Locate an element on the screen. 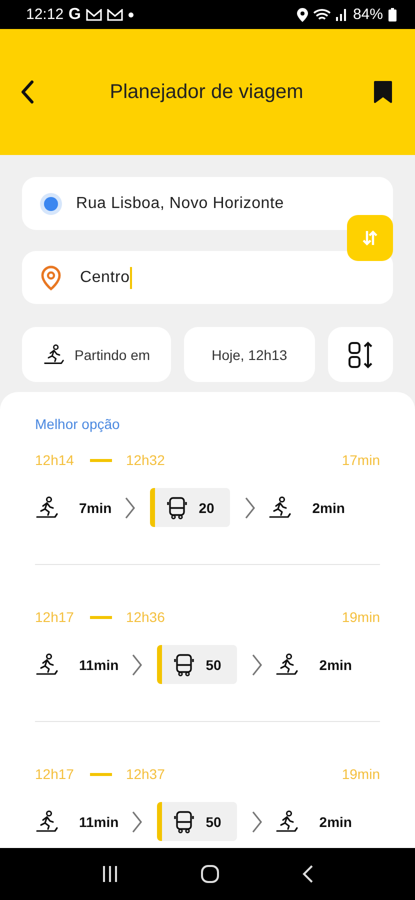 The image size is (415, 900). walk-duration: 7min is located at coordinates (95, 508).